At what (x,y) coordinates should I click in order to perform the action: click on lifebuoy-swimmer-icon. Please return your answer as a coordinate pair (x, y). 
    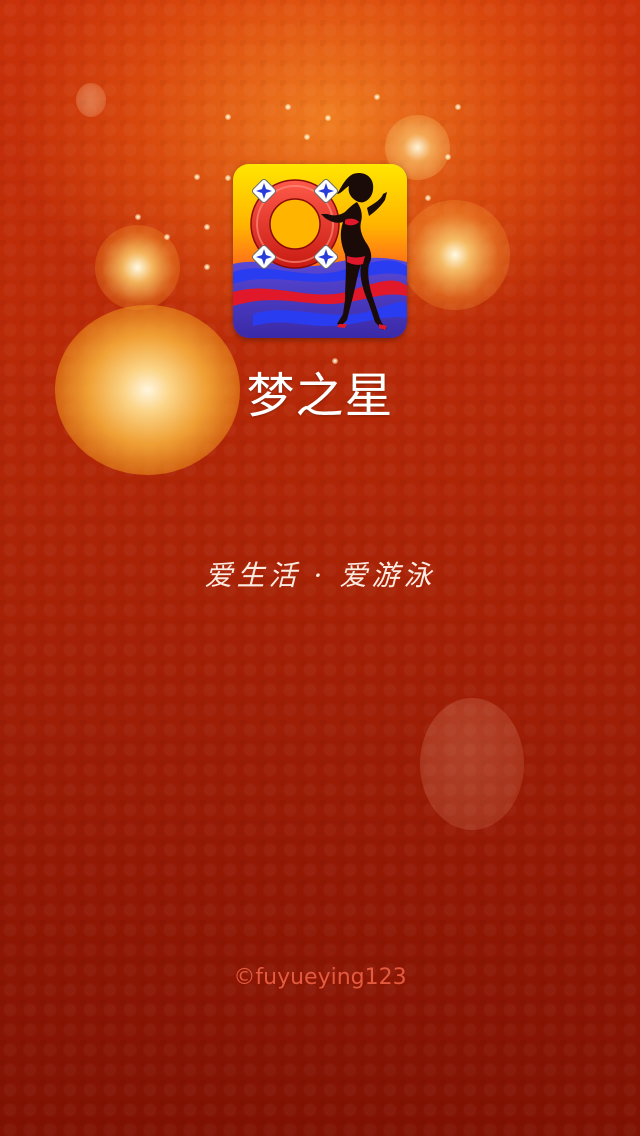
    Looking at the image, I should click on (320, 251).